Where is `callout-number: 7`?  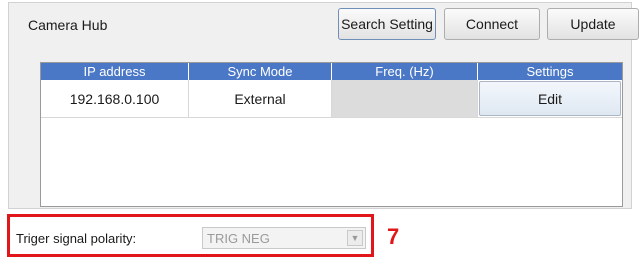
callout-number: 7 is located at coordinates (393, 236).